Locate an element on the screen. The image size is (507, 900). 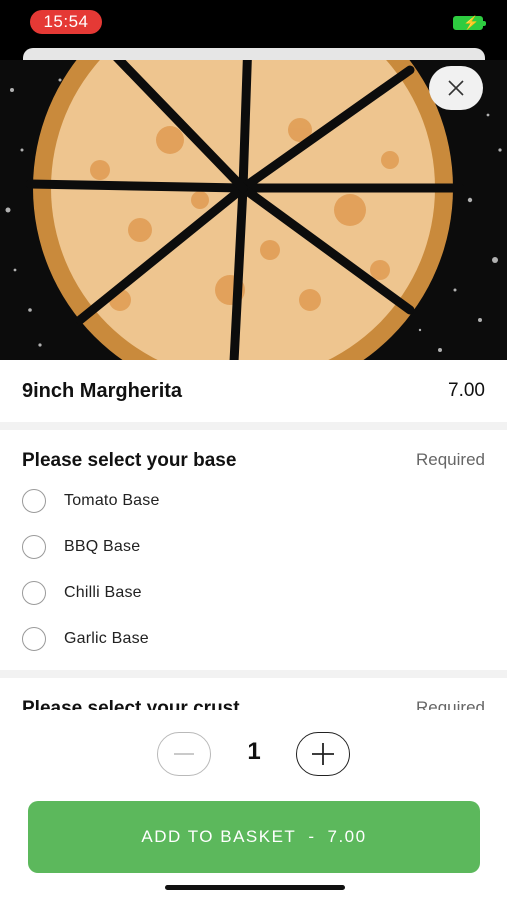
group-title-base: Please select your base is located at coordinates (129, 460).